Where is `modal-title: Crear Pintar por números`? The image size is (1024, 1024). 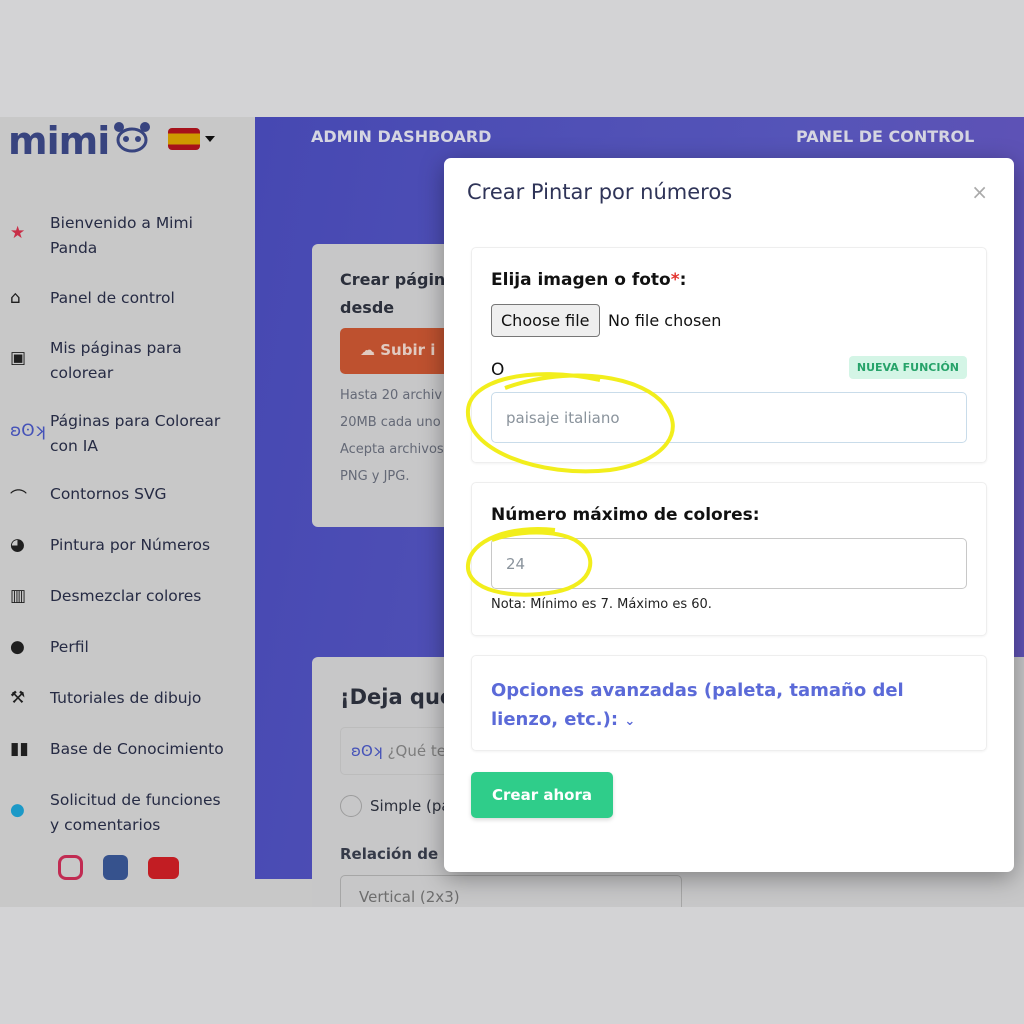 modal-title: Crear Pintar por números is located at coordinates (600, 192).